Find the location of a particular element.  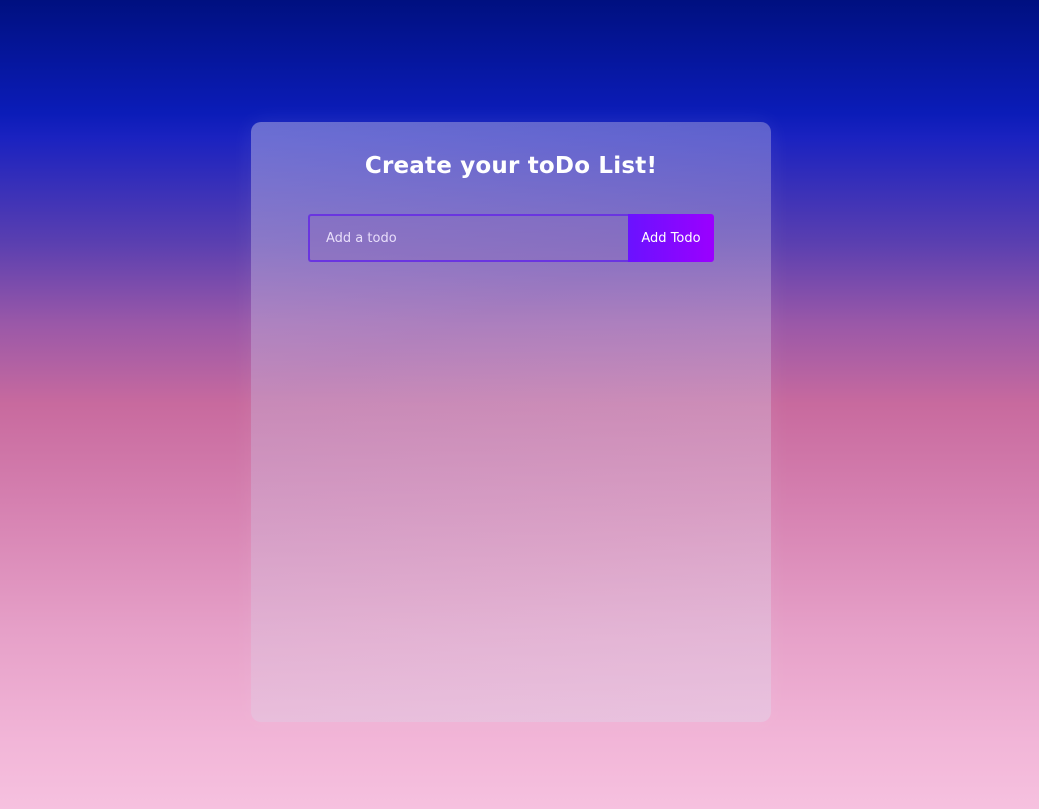

add-todo-form: Add Todo is located at coordinates (511, 238).